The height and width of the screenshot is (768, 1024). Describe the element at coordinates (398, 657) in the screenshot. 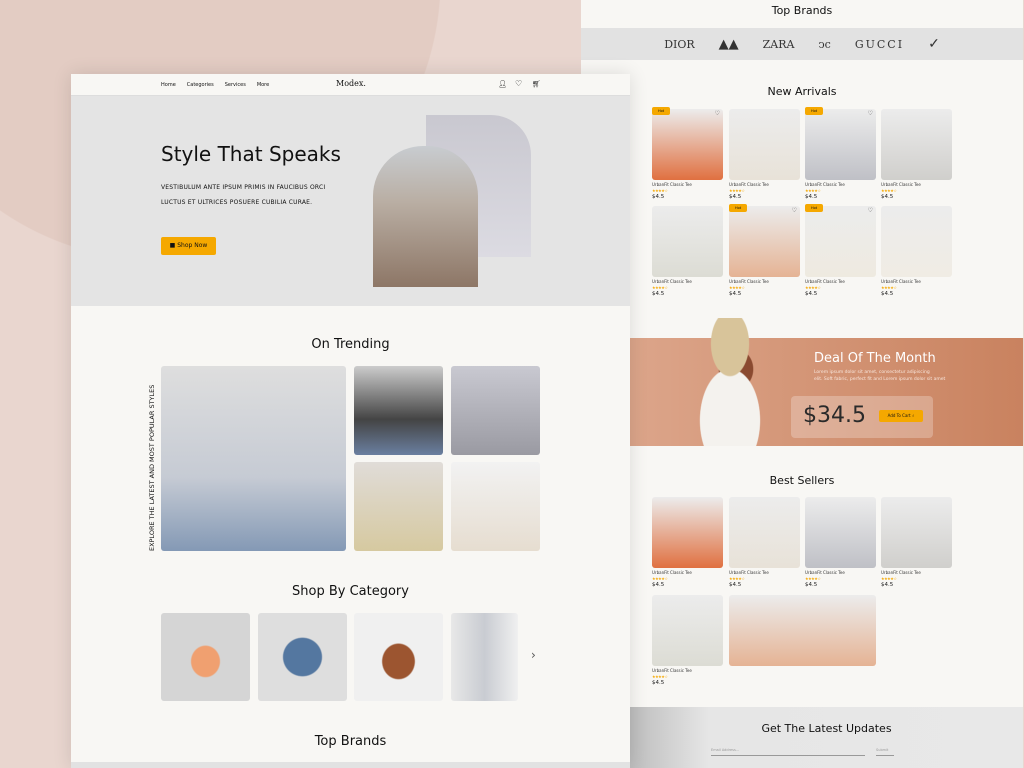

I see `category-bags` at that location.